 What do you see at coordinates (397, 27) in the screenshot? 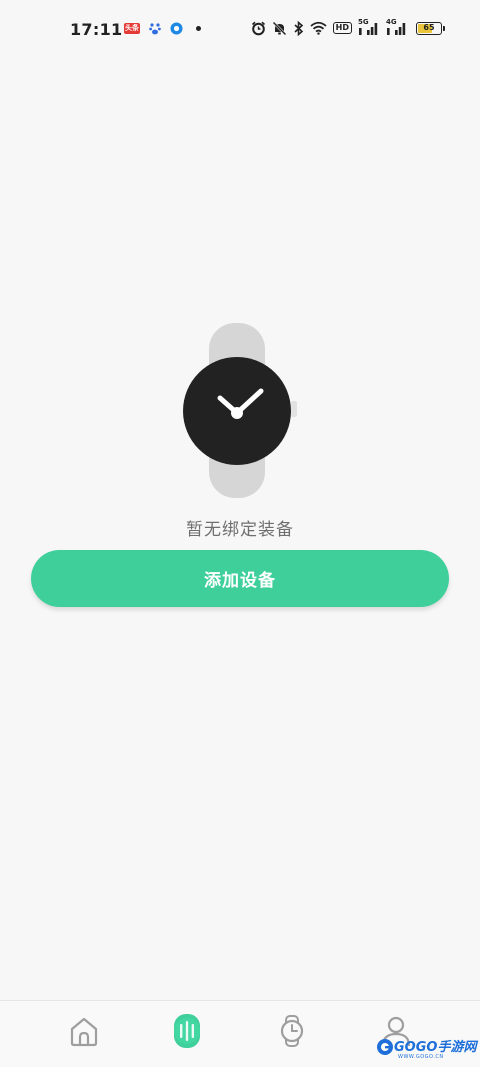
I see `signal-icon-secondary: 4G` at bounding box center [397, 27].